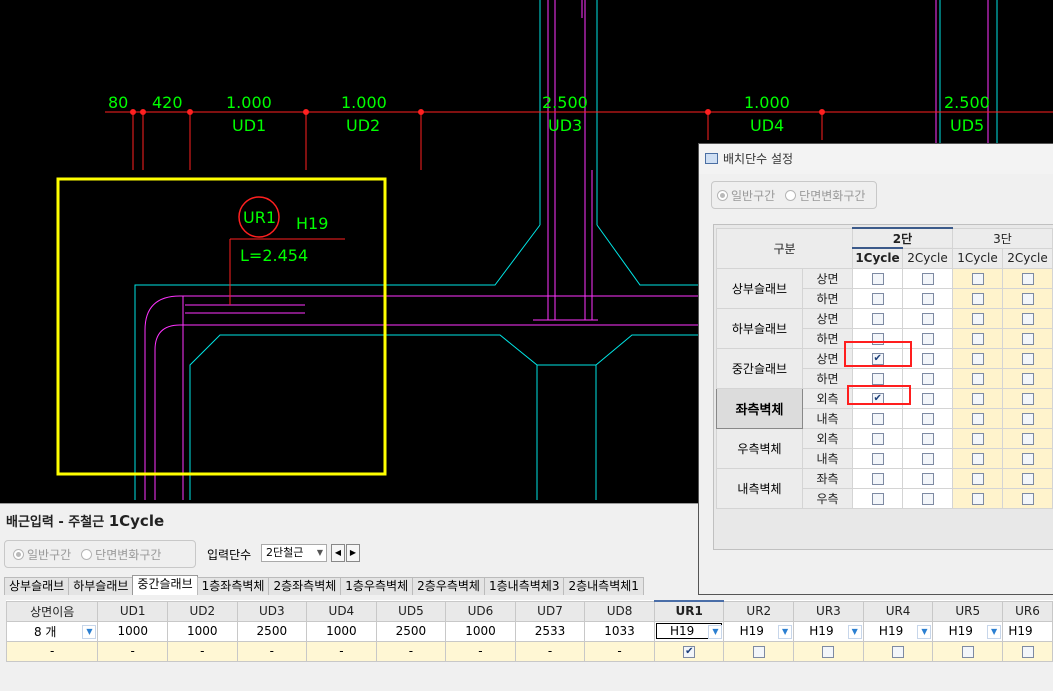  I want to click on grid-cell: 1033, so click(619, 631).